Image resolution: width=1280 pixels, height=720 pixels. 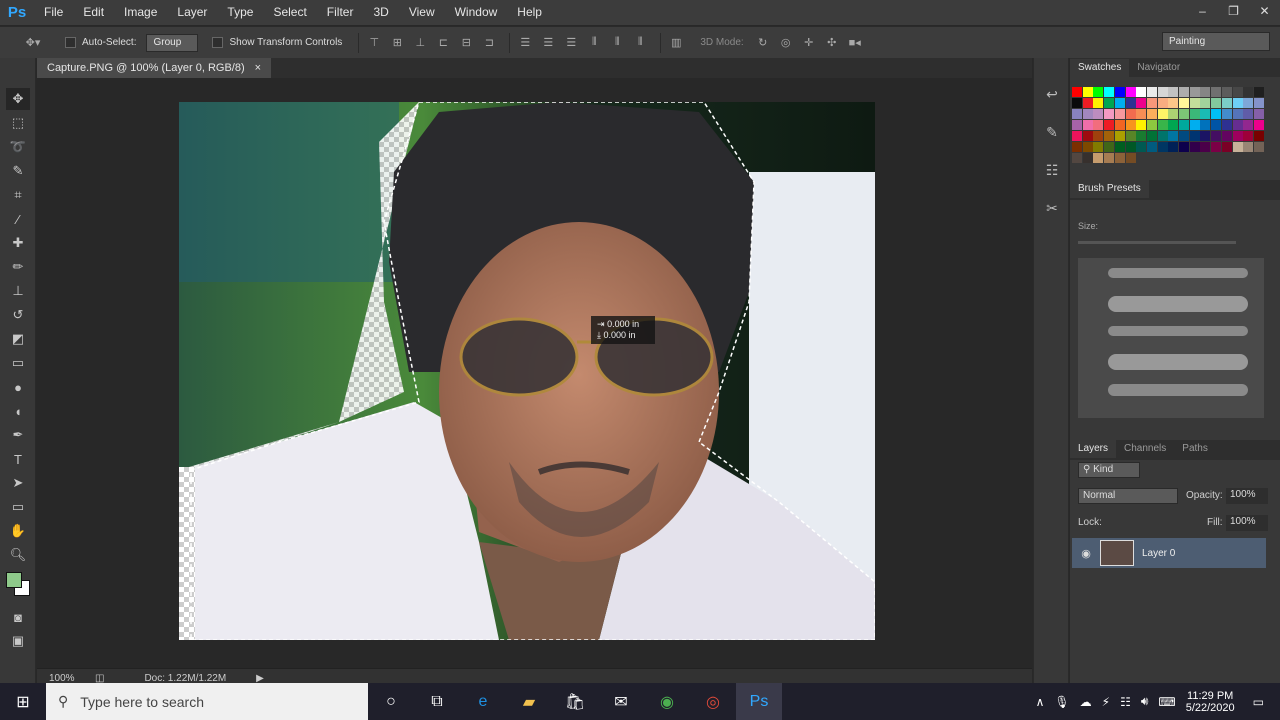 I want to click on layer-name: Layer 0, so click(x=1158, y=553).